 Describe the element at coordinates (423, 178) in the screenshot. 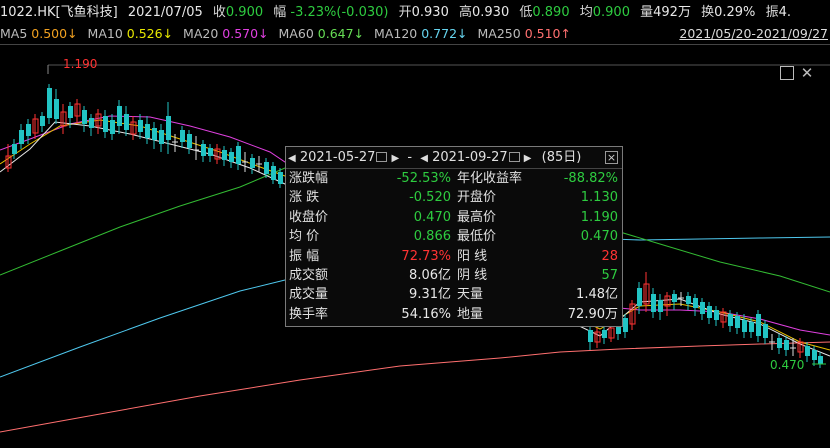

I see `stat-value-left: -52.53%` at that location.